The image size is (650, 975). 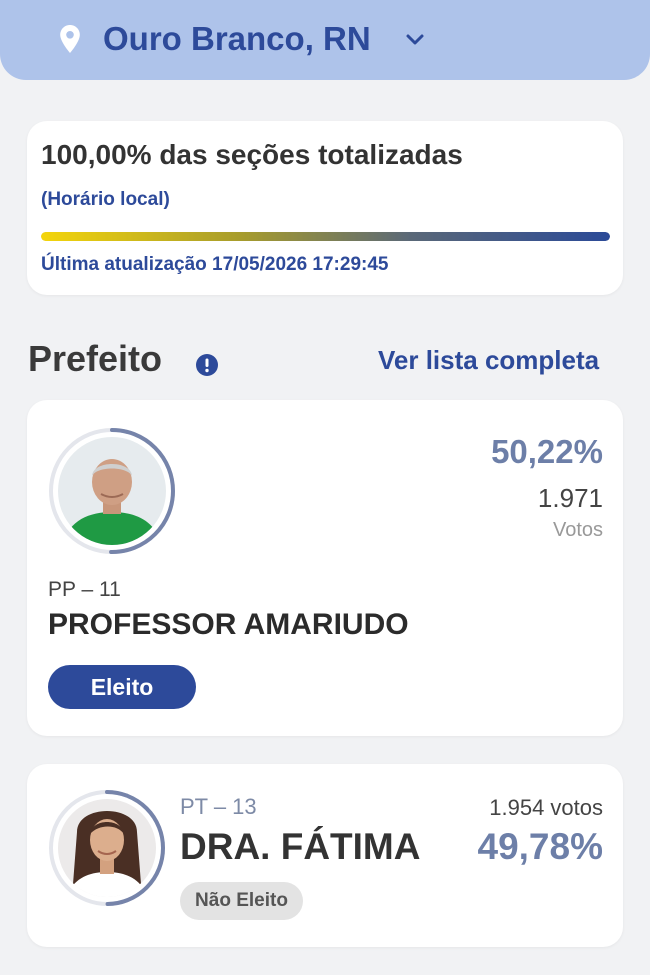 I want to click on info-icon, so click(x=207, y=365).